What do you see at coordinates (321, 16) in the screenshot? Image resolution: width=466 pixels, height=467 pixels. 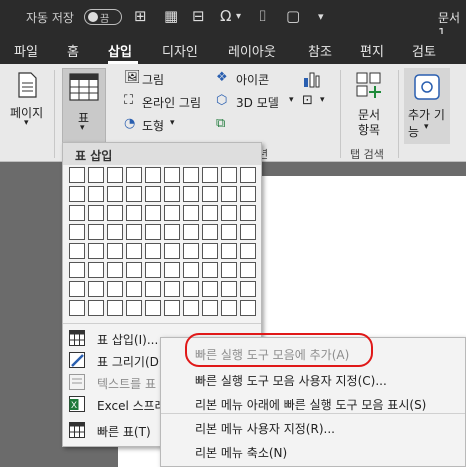 I see `customize-qat-icon: ▾` at bounding box center [321, 16].